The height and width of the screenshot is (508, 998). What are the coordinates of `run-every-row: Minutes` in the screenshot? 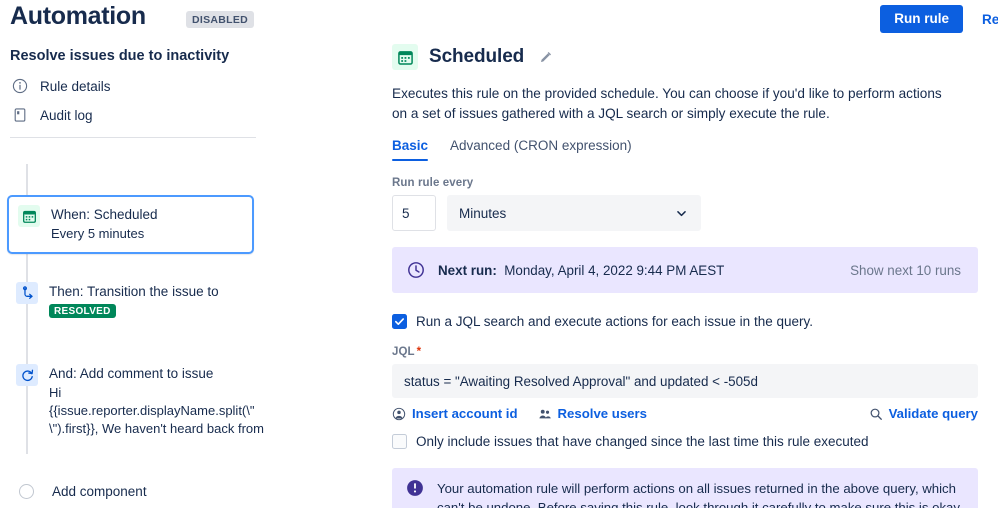 It's located at (688, 213).